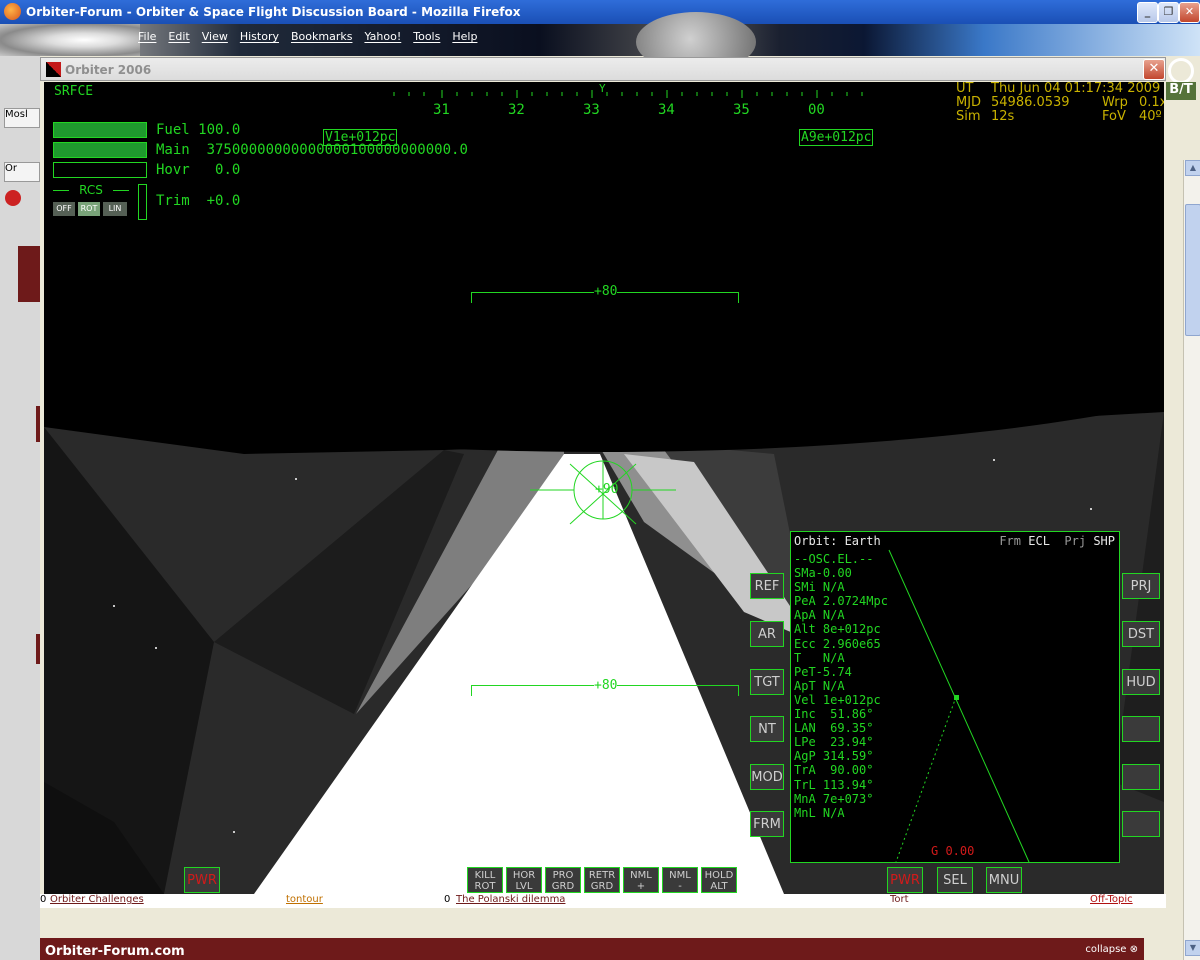  What do you see at coordinates (173, 201) in the screenshot?
I see `trim-label: Trim` at bounding box center [173, 201].